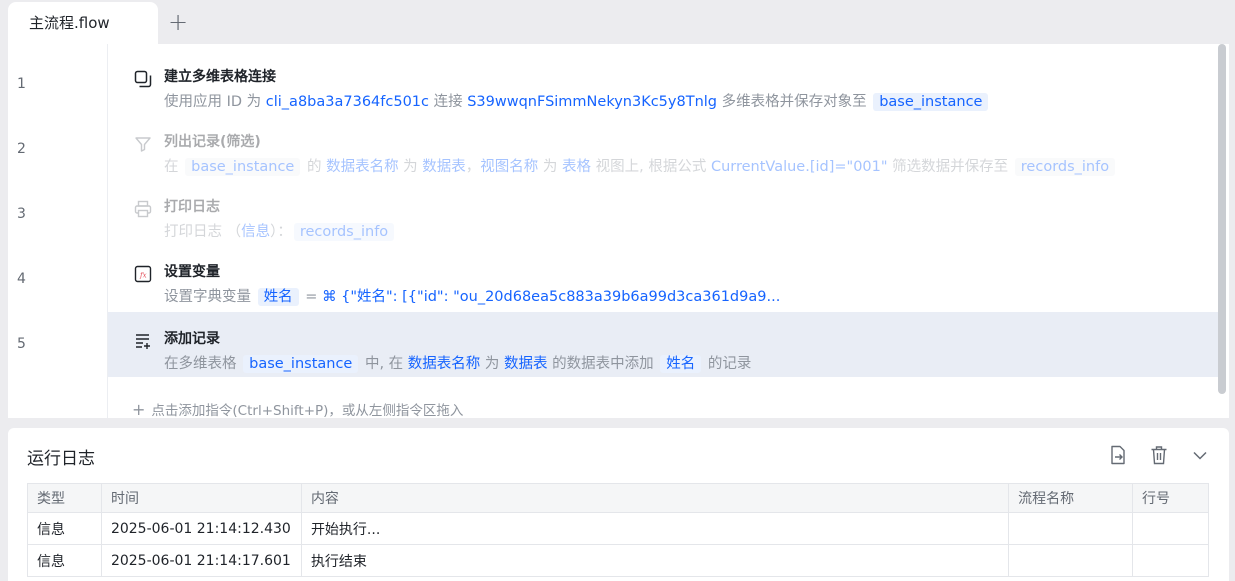 This screenshot has height=581, width=1235. Describe the element at coordinates (1170, 498) in the screenshot. I see `column-header-line: 行号` at that location.